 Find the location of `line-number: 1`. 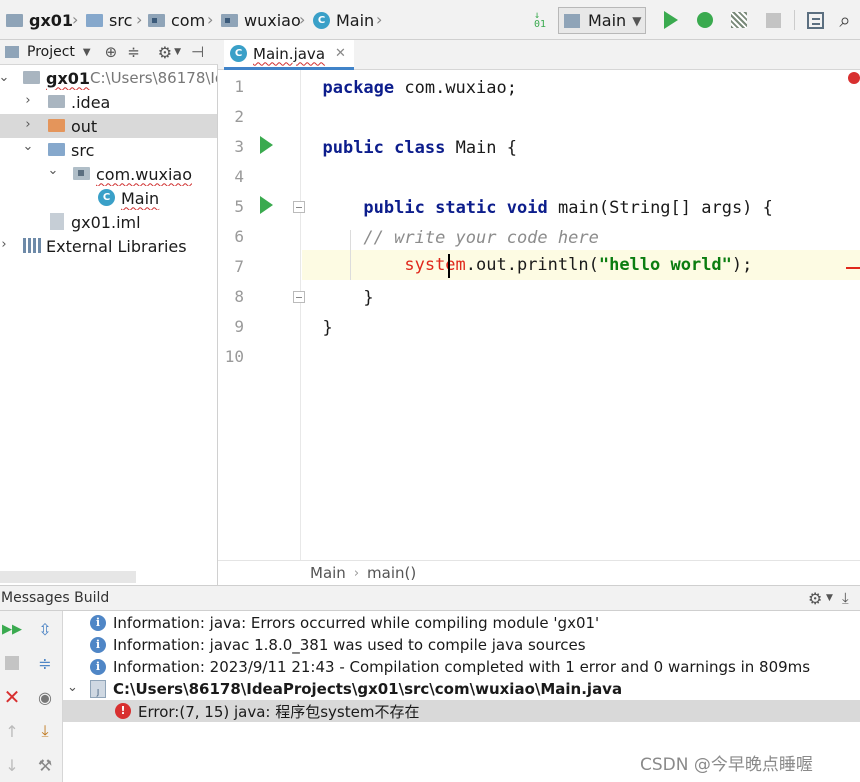

line-number: 1 is located at coordinates (239, 86).